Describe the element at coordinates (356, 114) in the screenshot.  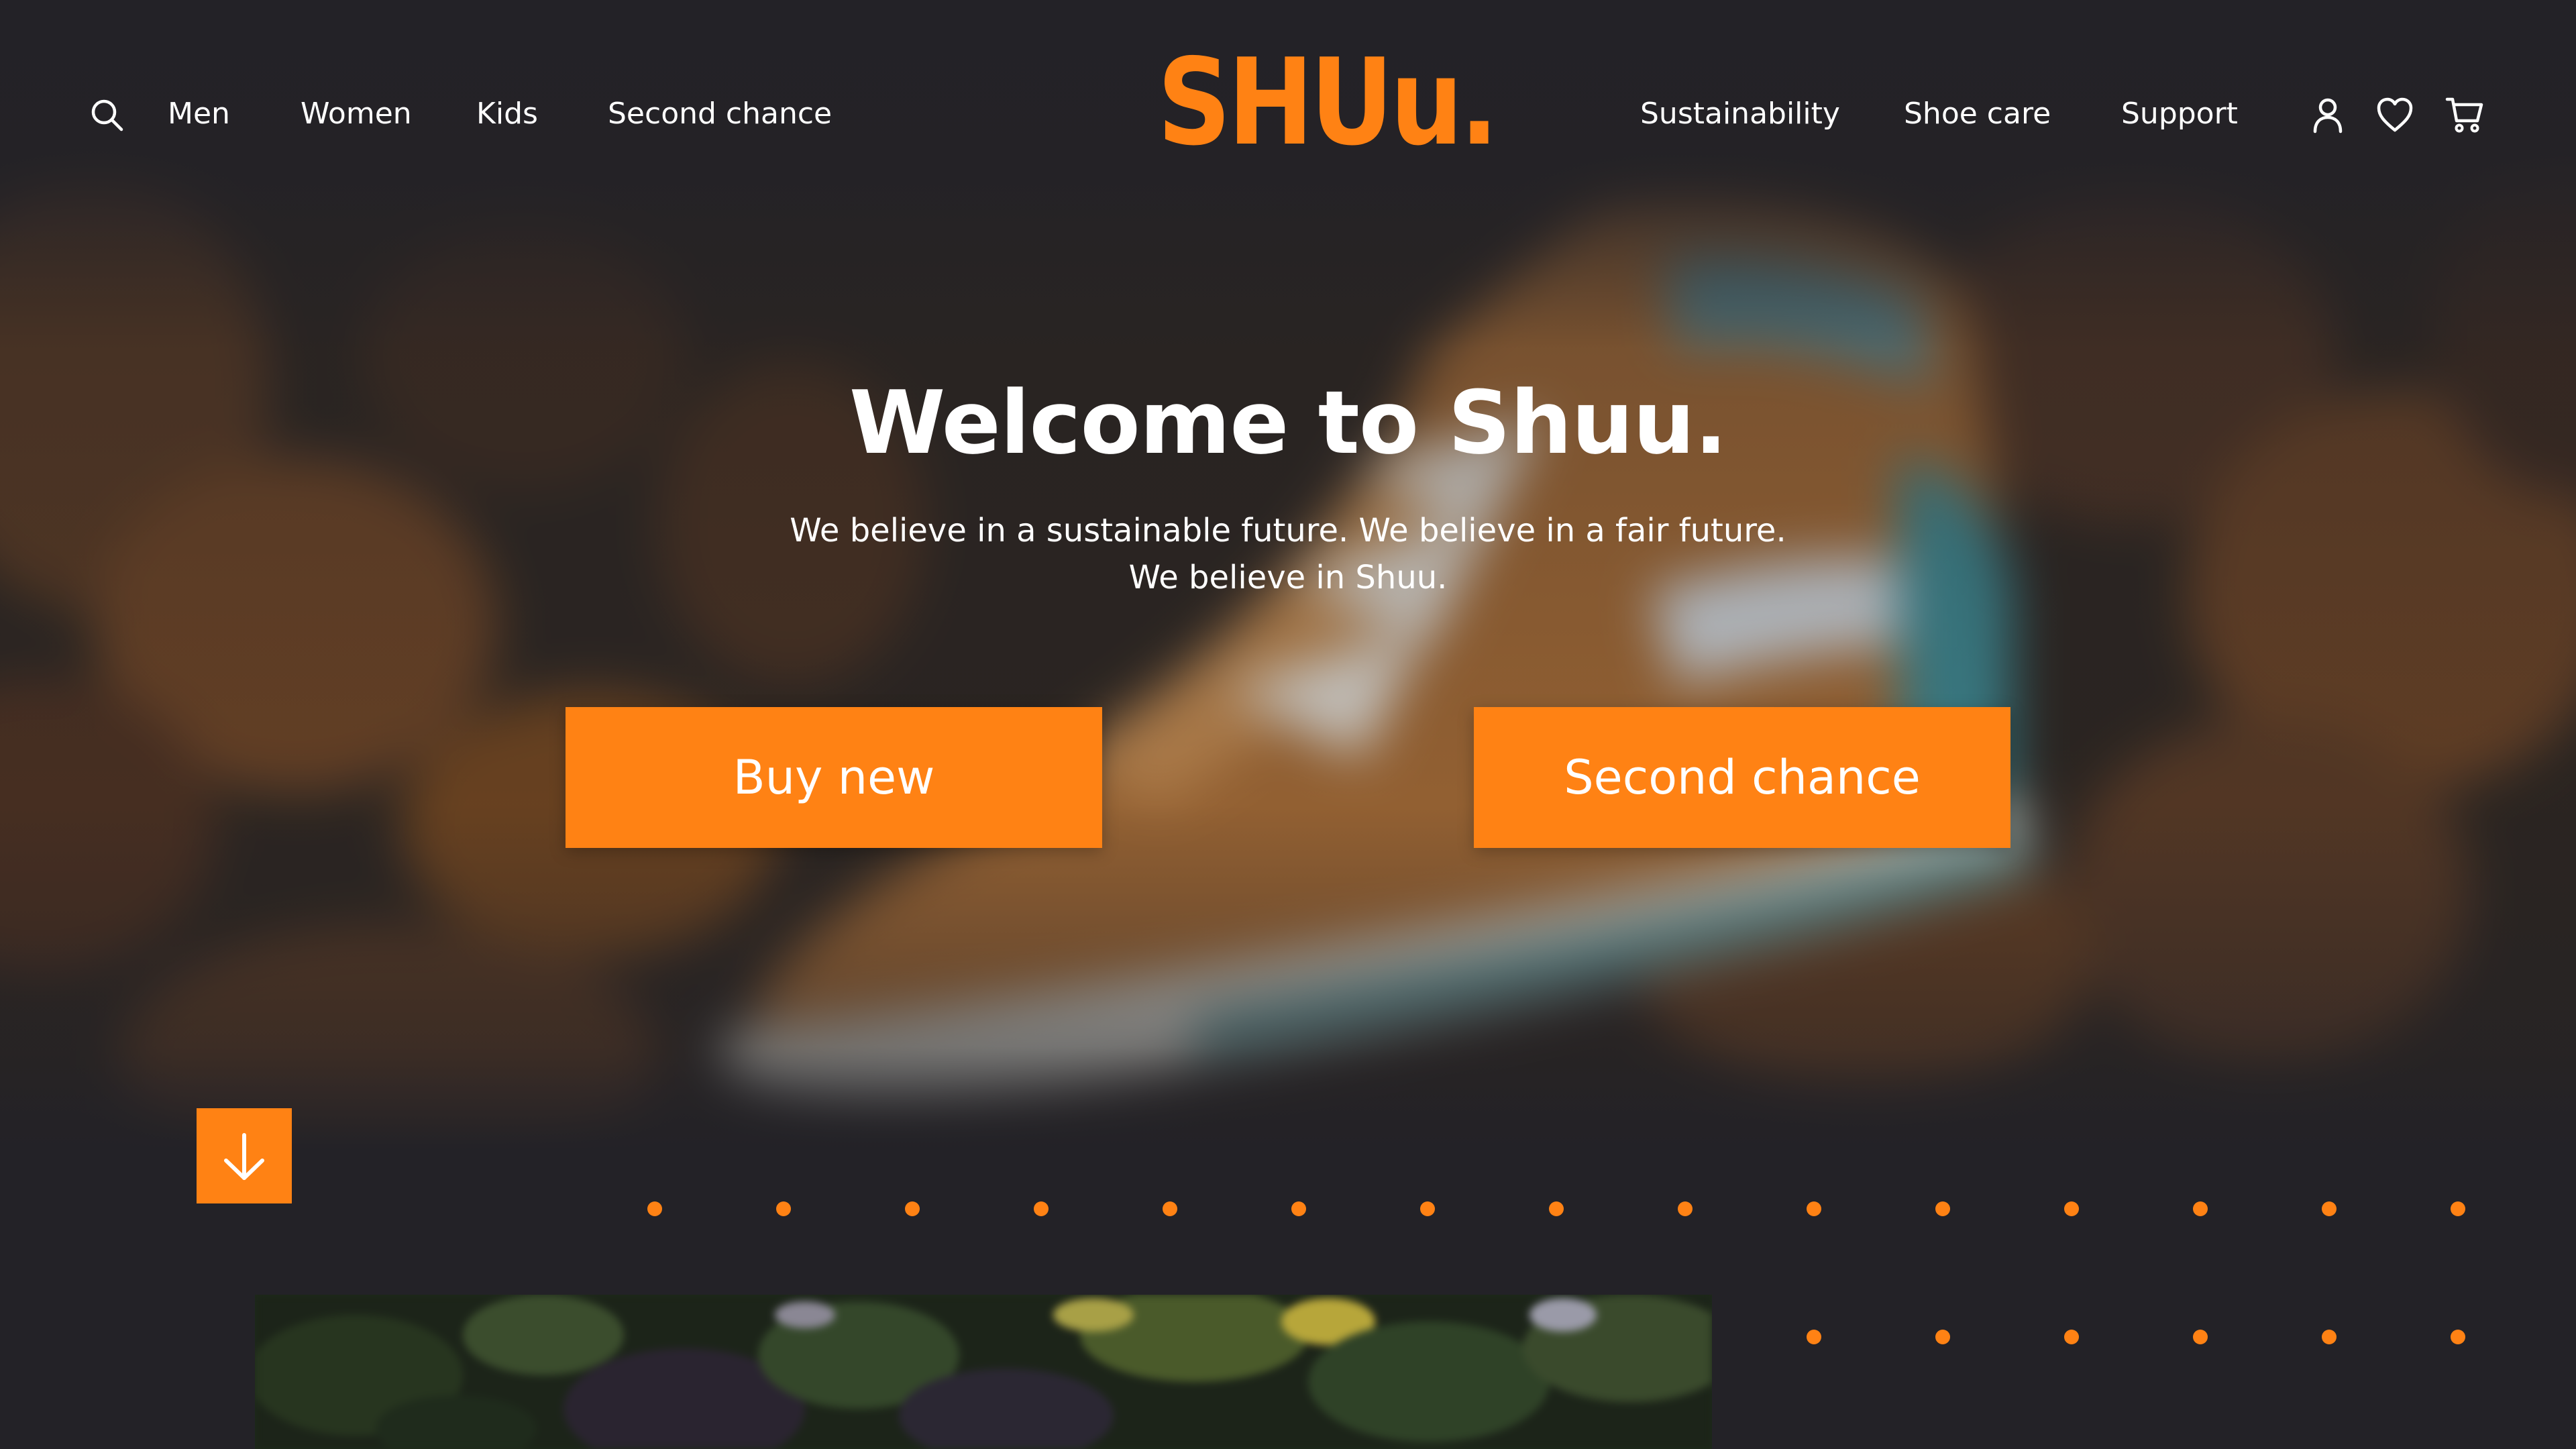
I see `nav-item-women: Women` at that location.